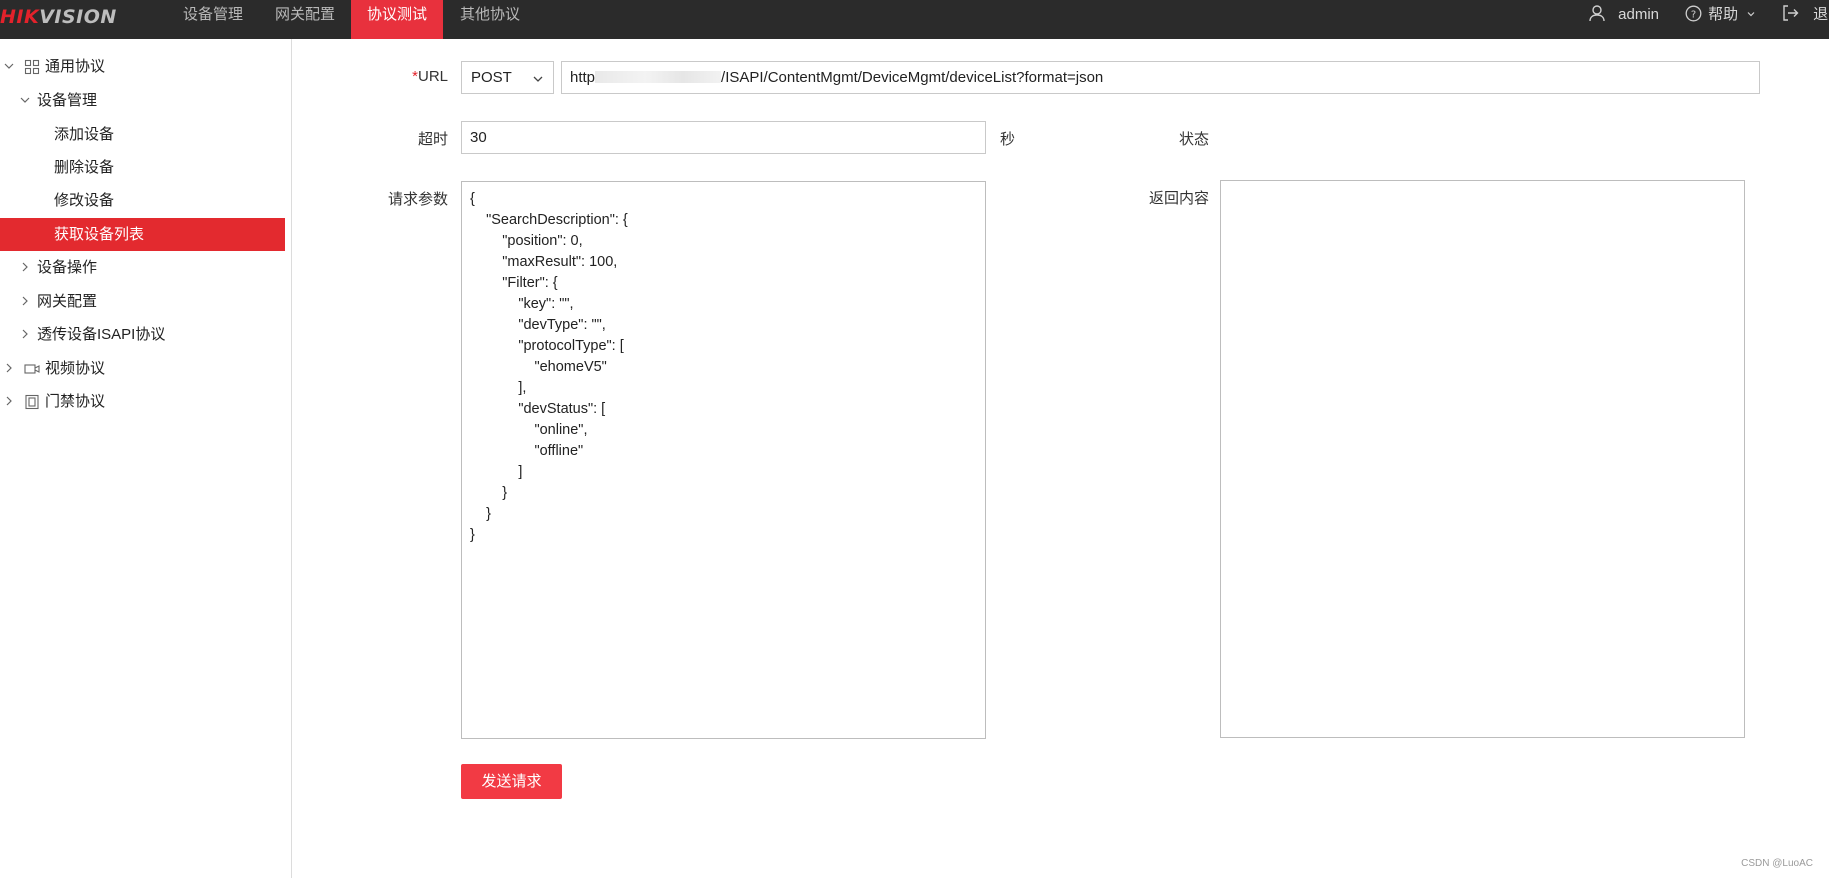 This screenshot has height=878, width=1829. I want to click on sidebar-item-get-device-list: 获取设备列表, so click(142, 234).